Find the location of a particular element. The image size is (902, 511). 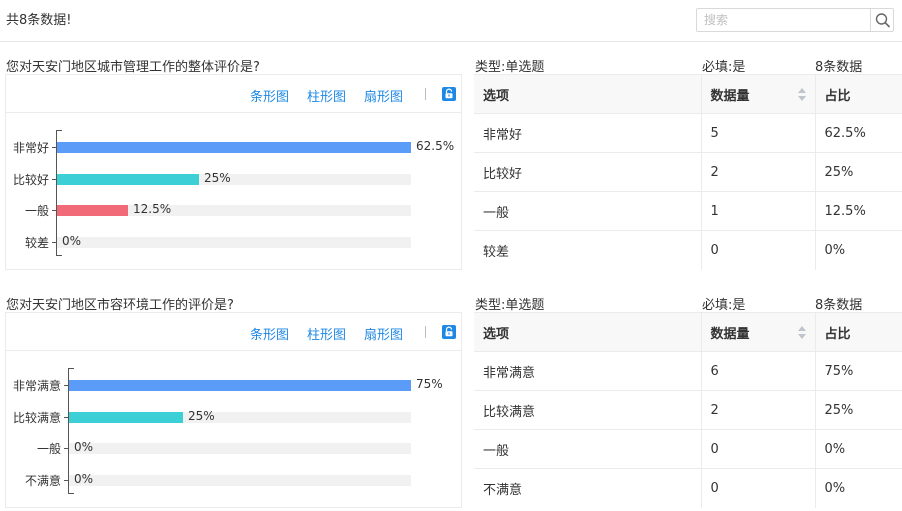

chart-toolbar: 条形图 柱形图 扇形图 is located at coordinates (233, 94).